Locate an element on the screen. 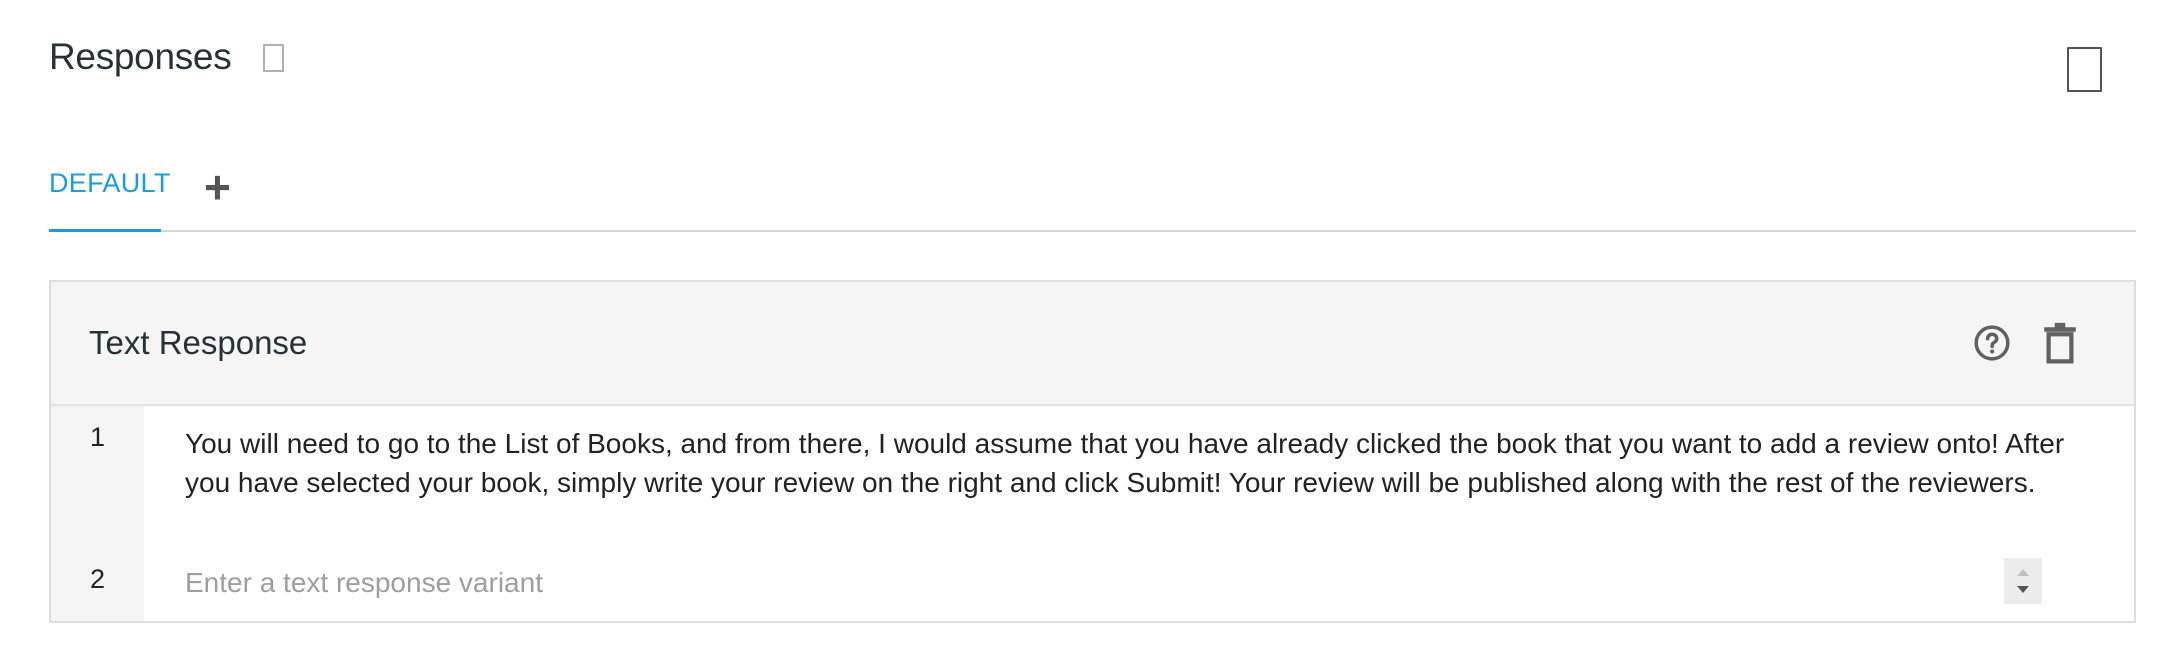  page-title: Responses is located at coordinates (140, 56).